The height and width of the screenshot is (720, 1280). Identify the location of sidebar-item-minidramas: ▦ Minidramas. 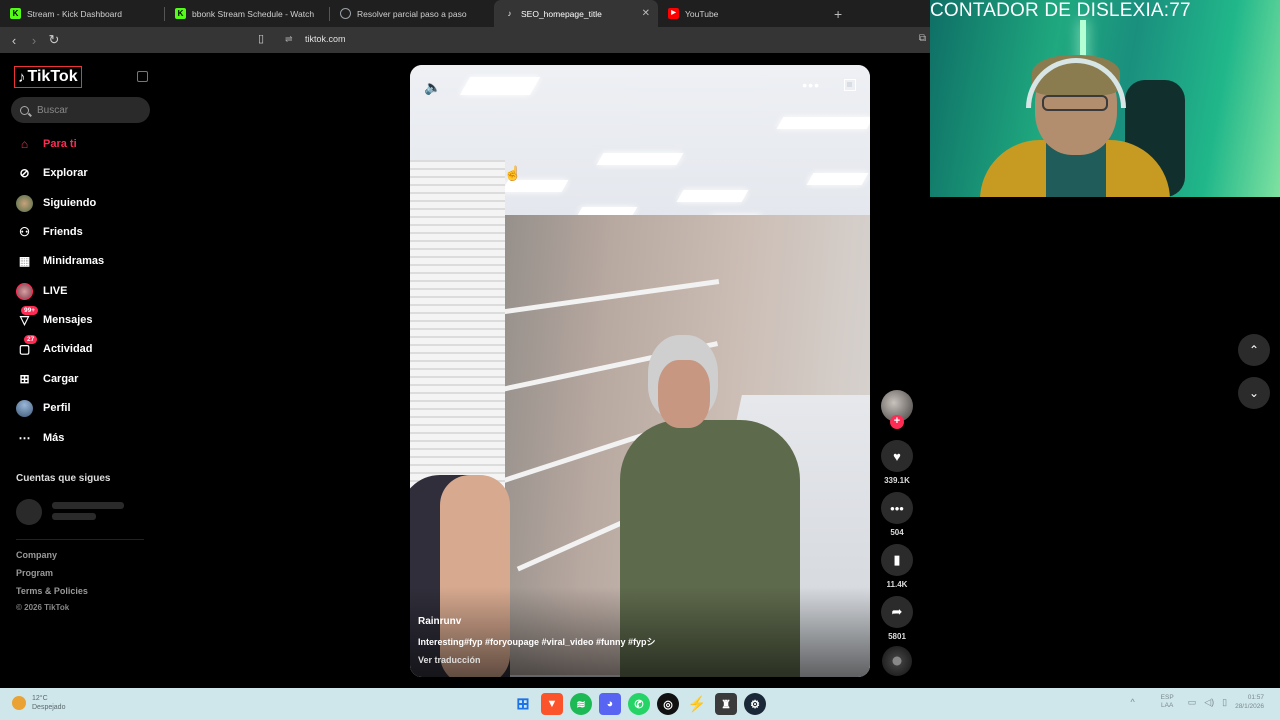
(60, 261).